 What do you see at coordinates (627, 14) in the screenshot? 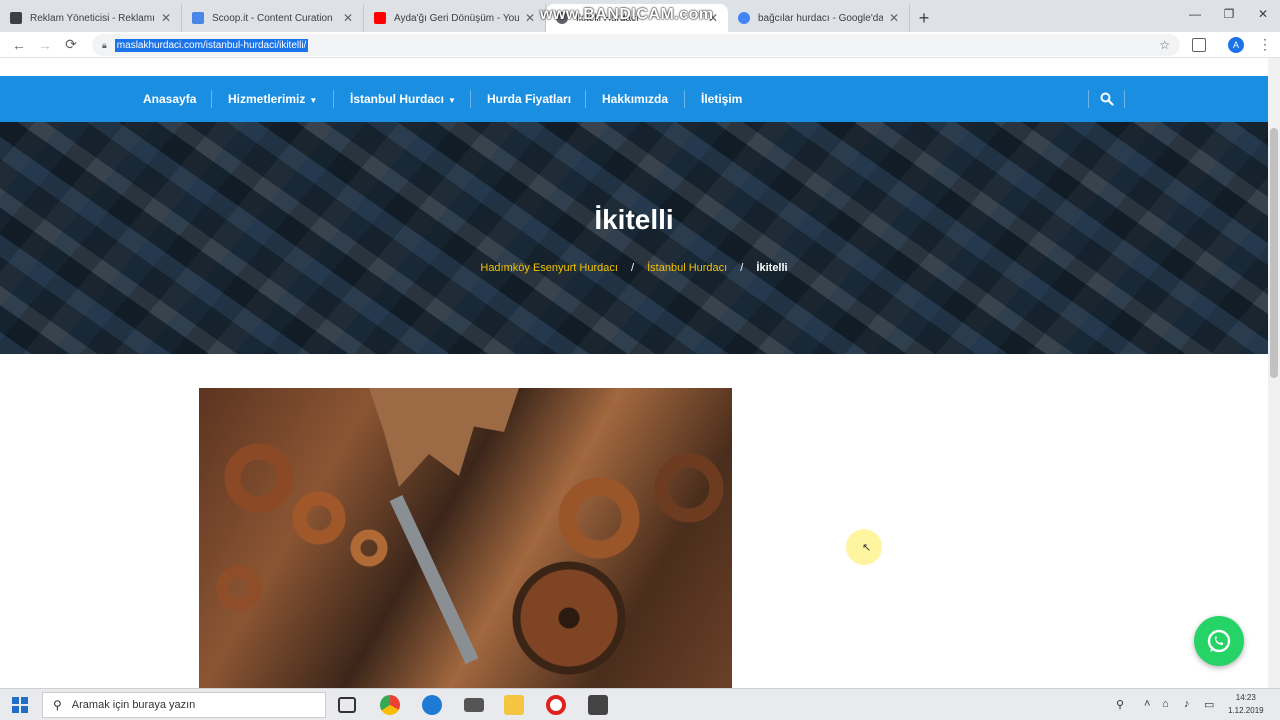
I see `recording-watermark: www.BANDICAM.com` at bounding box center [627, 14].